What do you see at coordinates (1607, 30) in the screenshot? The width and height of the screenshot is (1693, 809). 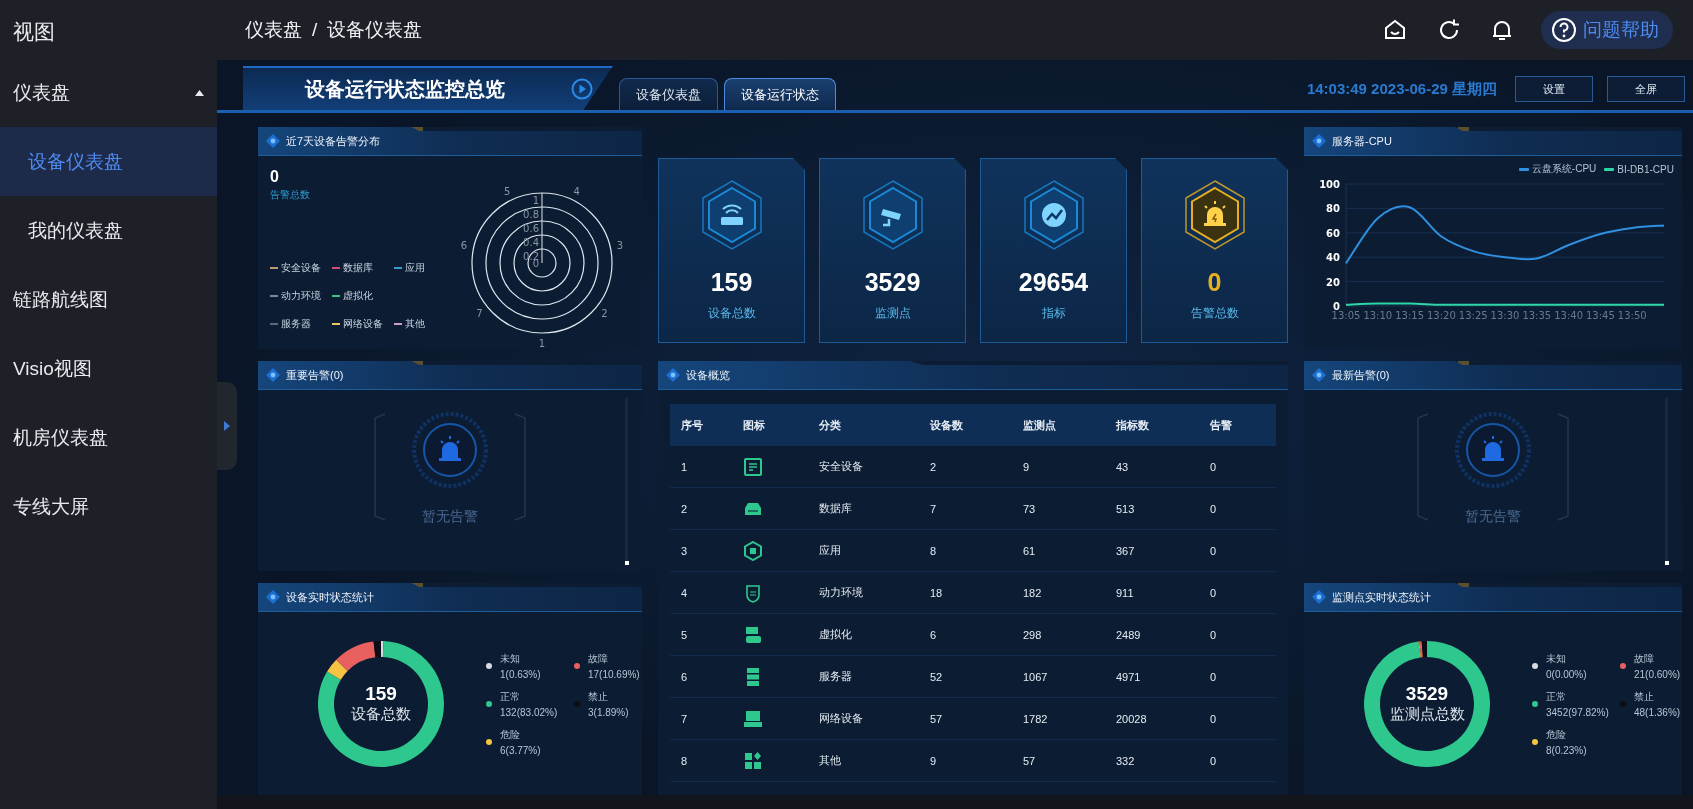 I see `help-button: 问题帮助` at bounding box center [1607, 30].